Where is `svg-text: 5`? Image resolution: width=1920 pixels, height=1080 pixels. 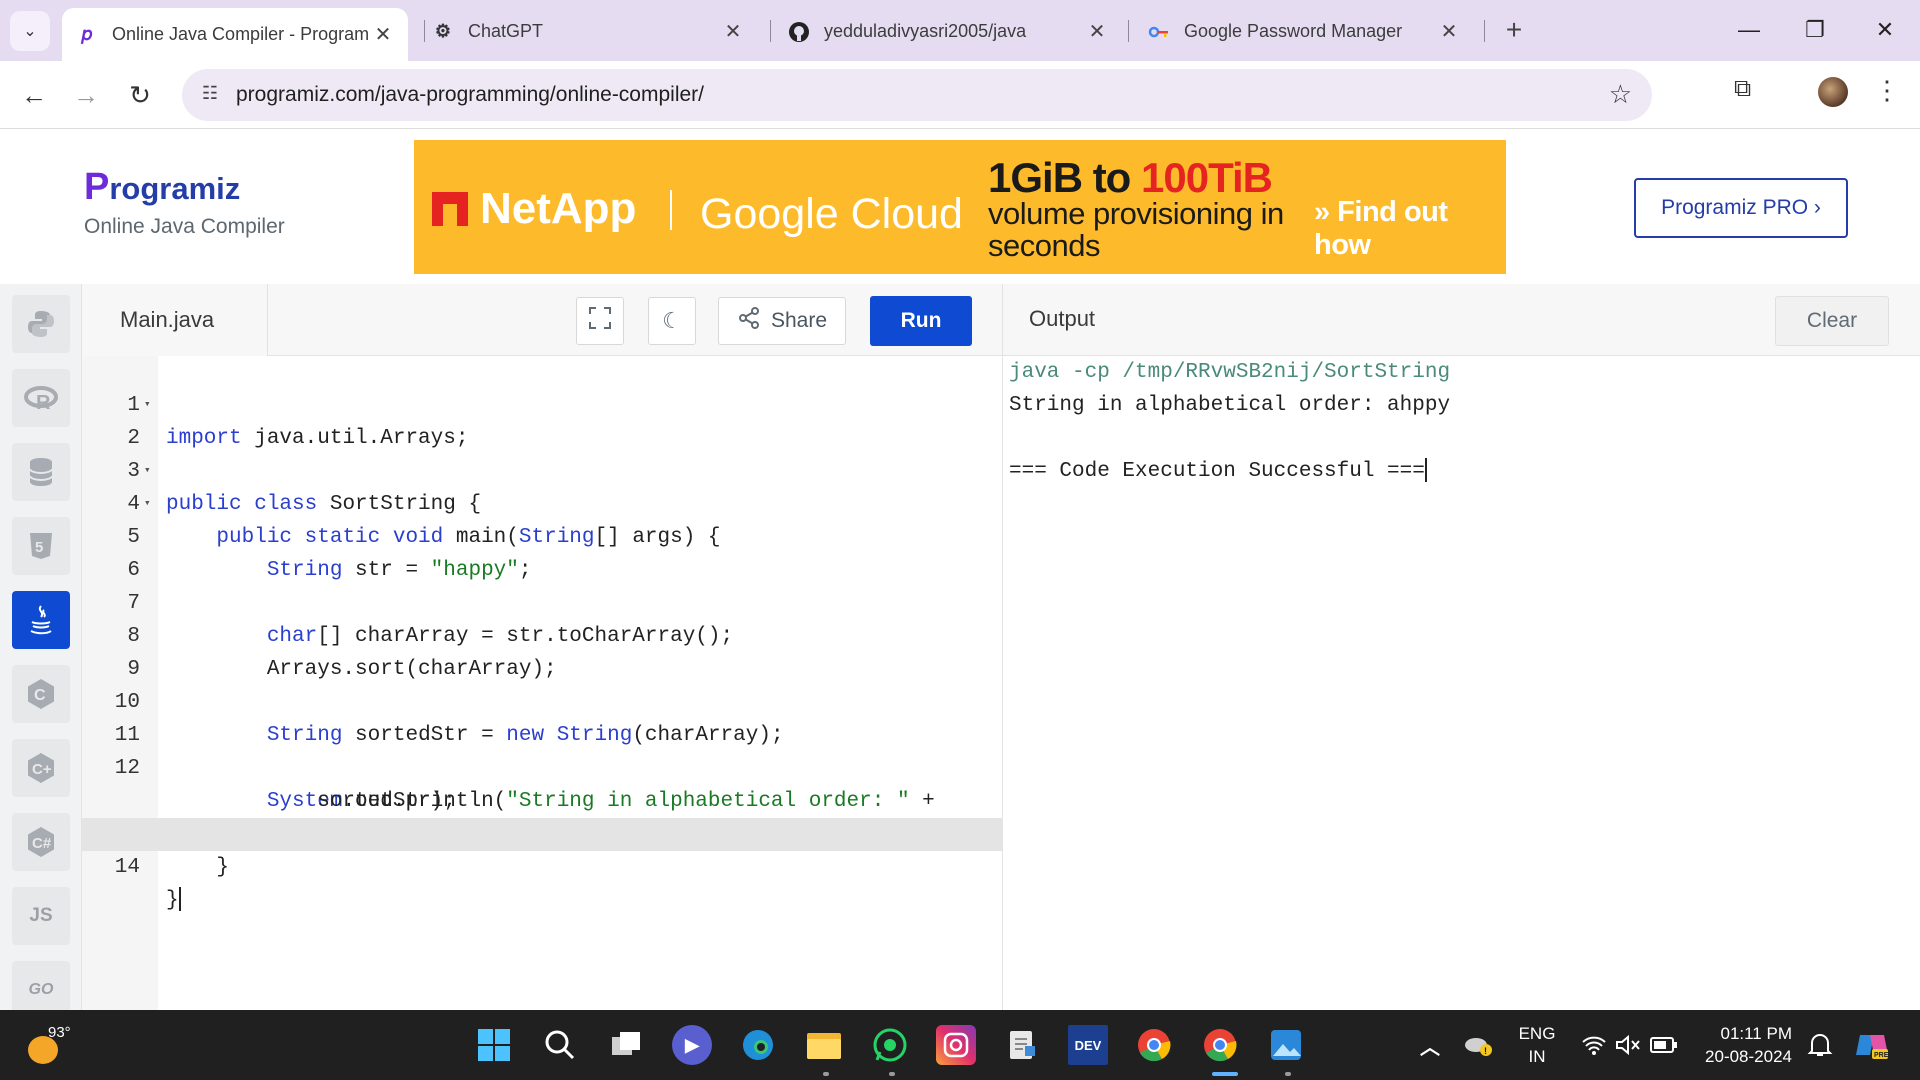
svg-text: 5 is located at coordinates (39, 547).